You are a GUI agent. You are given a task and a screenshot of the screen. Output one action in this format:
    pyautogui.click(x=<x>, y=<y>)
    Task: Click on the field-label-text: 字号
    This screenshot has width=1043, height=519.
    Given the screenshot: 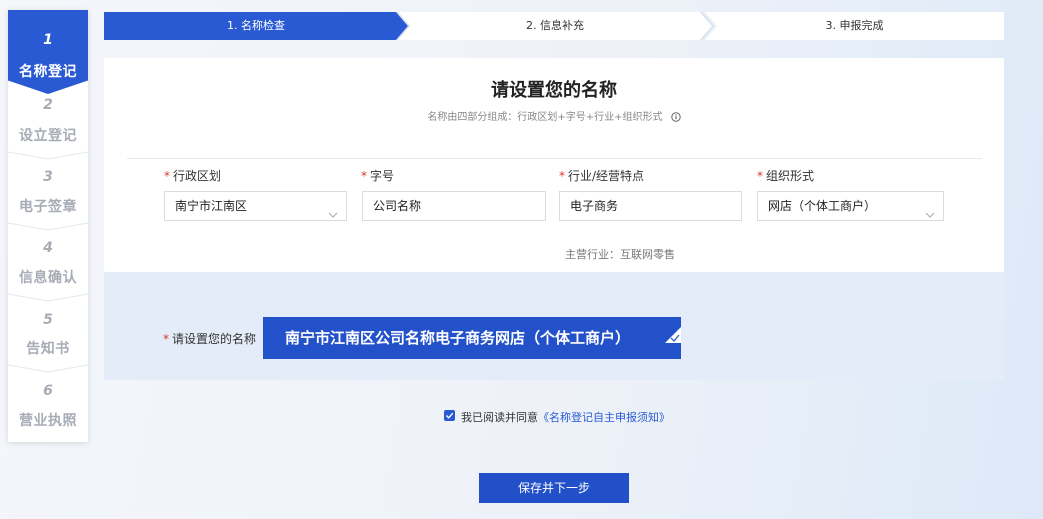 What is the action you would take?
    pyautogui.click(x=382, y=176)
    